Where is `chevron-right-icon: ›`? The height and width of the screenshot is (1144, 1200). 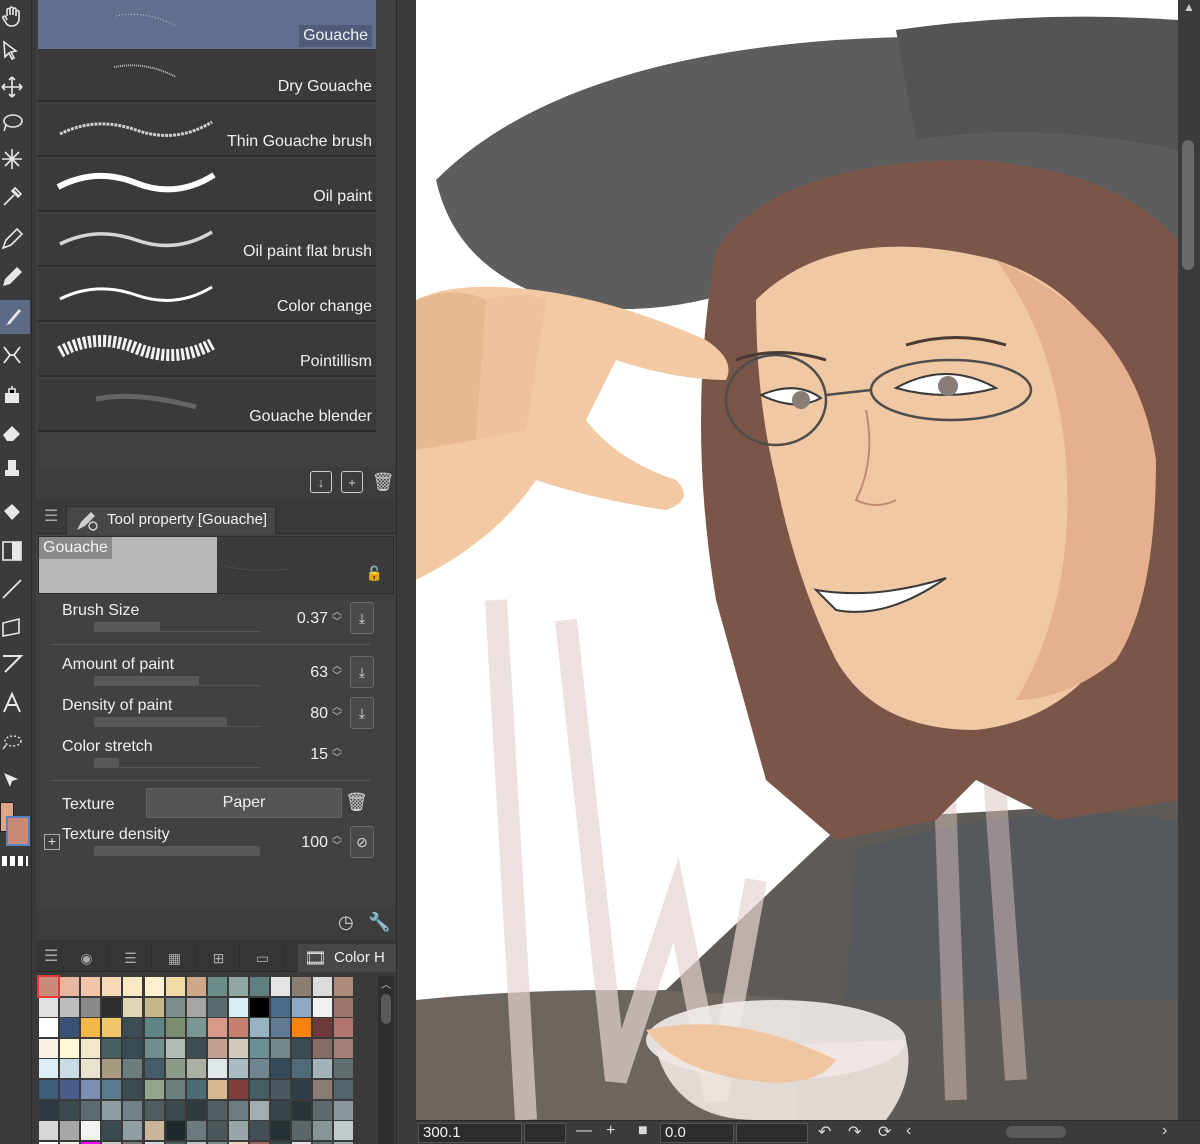 chevron-right-icon: › is located at coordinates (1164, 1131).